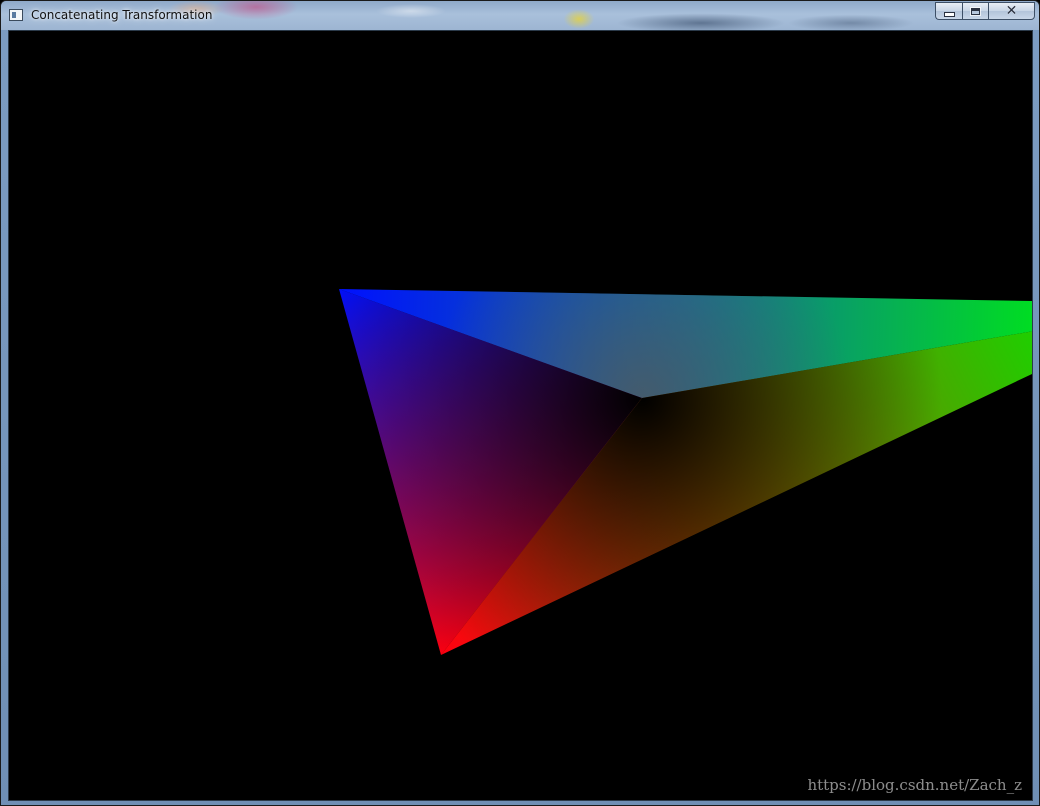  Describe the element at coordinates (122, 15) in the screenshot. I see `window-title: Concatenating Transformation` at that location.